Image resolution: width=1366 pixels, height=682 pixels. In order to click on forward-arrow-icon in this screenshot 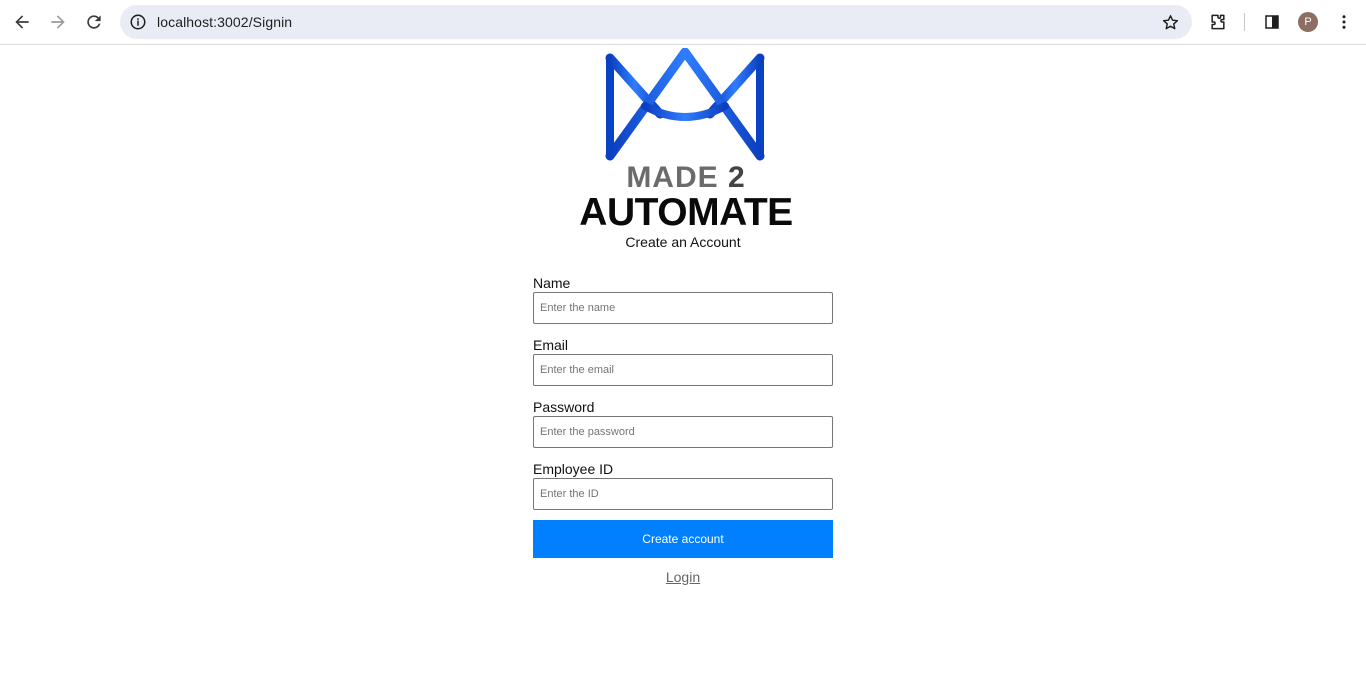, I will do `click(58, 22)`.